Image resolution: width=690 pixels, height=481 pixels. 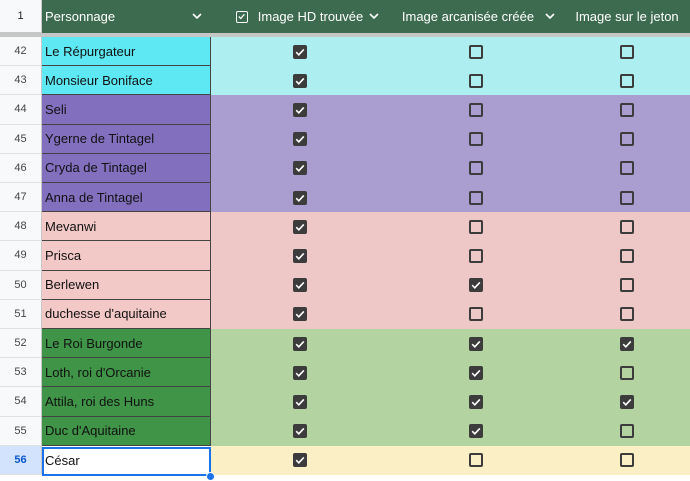 What do you see at coordinates (126, 431) in the screenshot?
I see `cell-personnage: Duc d'Aquitaine` at bounding box center [126, 431].